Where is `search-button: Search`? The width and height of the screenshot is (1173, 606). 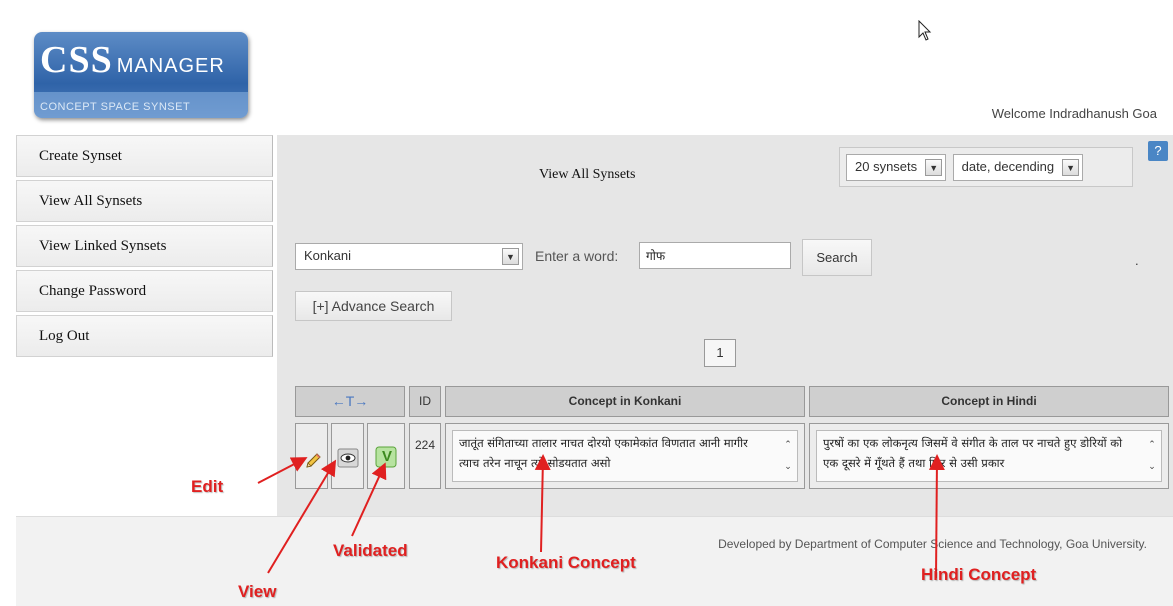
search-button: Search is located at coordinates (837, 257).